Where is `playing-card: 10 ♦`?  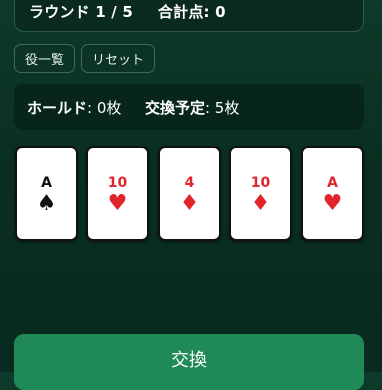
playing-card: 10 ♦ is located at coordinates (260, 193).